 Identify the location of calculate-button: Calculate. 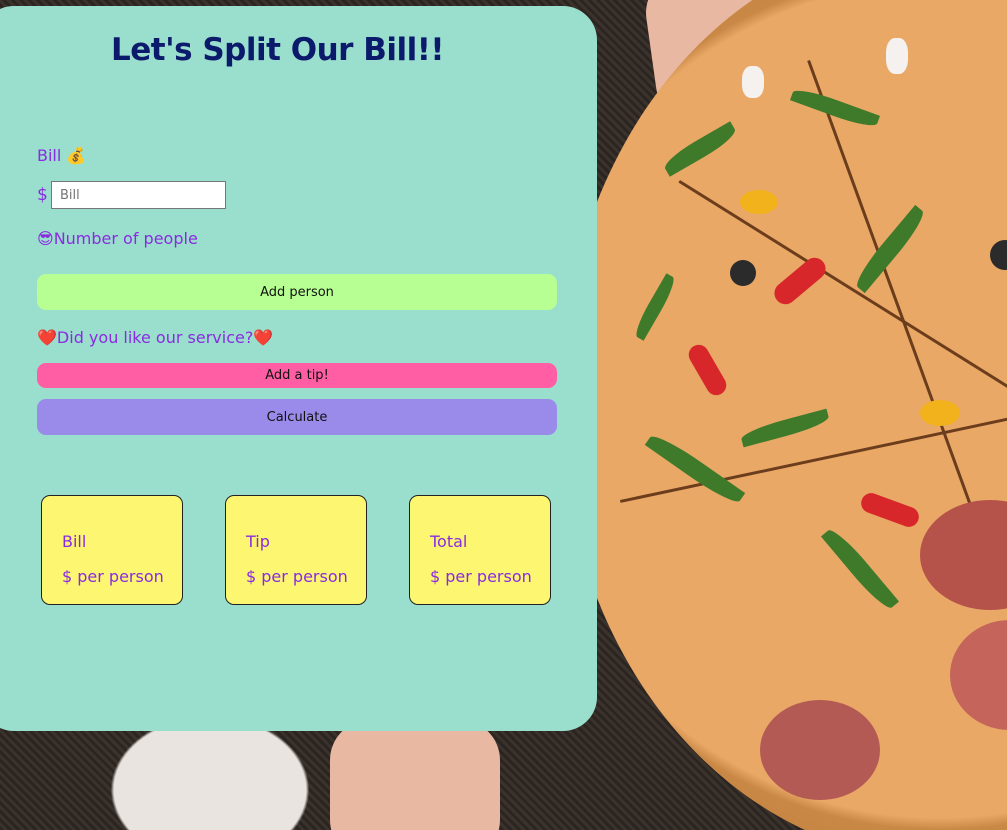
(297, 417).